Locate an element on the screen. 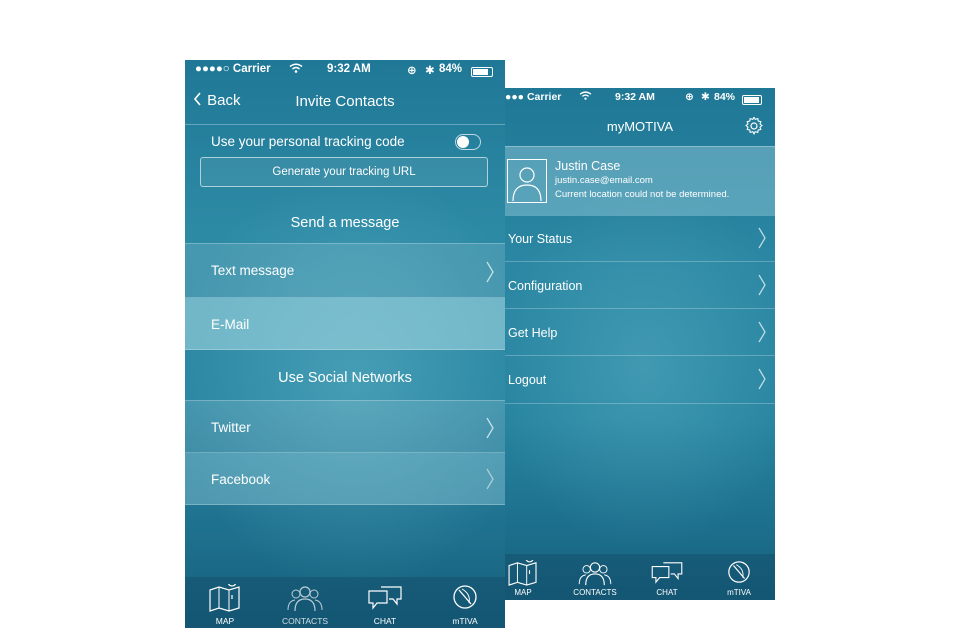 This screenshot has width=960, height=628. send-message-heading: Send a message is located at coordinates (345, 223).